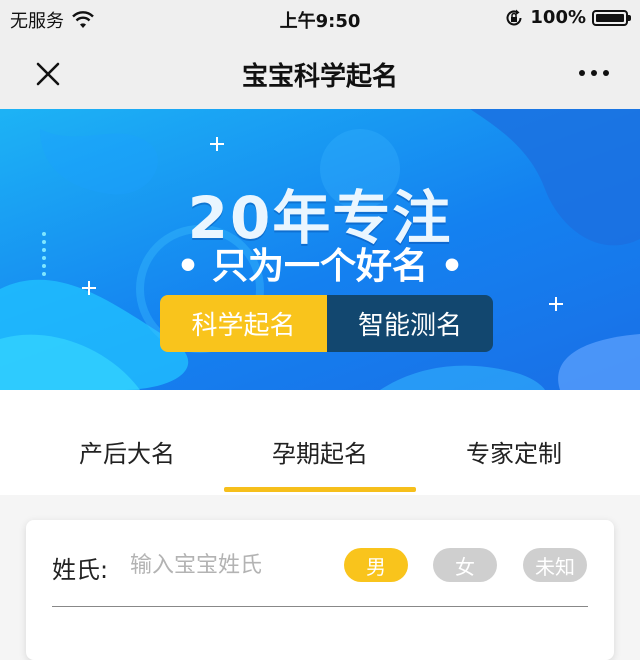 This screenshot has width=640, height=660. I want to click on status-right: 100%, so click(567, 17).